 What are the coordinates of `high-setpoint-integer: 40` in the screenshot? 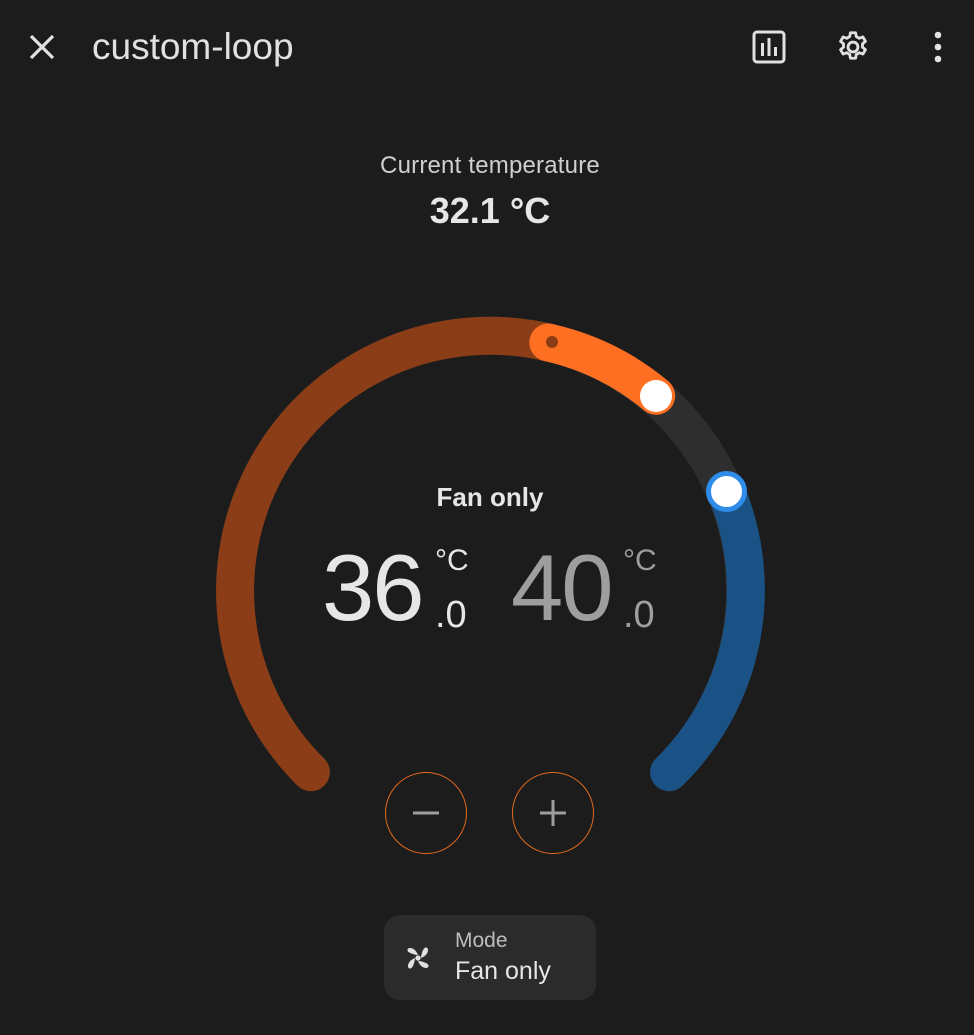 It's located at (562, 587).